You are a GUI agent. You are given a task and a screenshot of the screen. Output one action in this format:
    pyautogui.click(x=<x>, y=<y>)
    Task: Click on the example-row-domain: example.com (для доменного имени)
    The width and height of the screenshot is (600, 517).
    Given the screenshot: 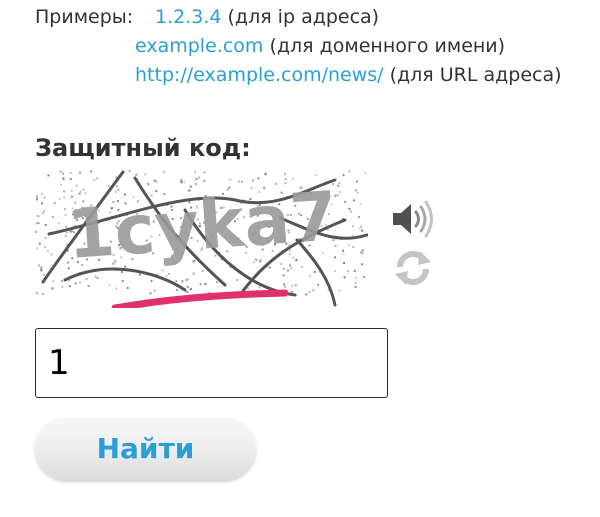 What is the action you would take?
    pyautogui.click(x=315, y=46)
    